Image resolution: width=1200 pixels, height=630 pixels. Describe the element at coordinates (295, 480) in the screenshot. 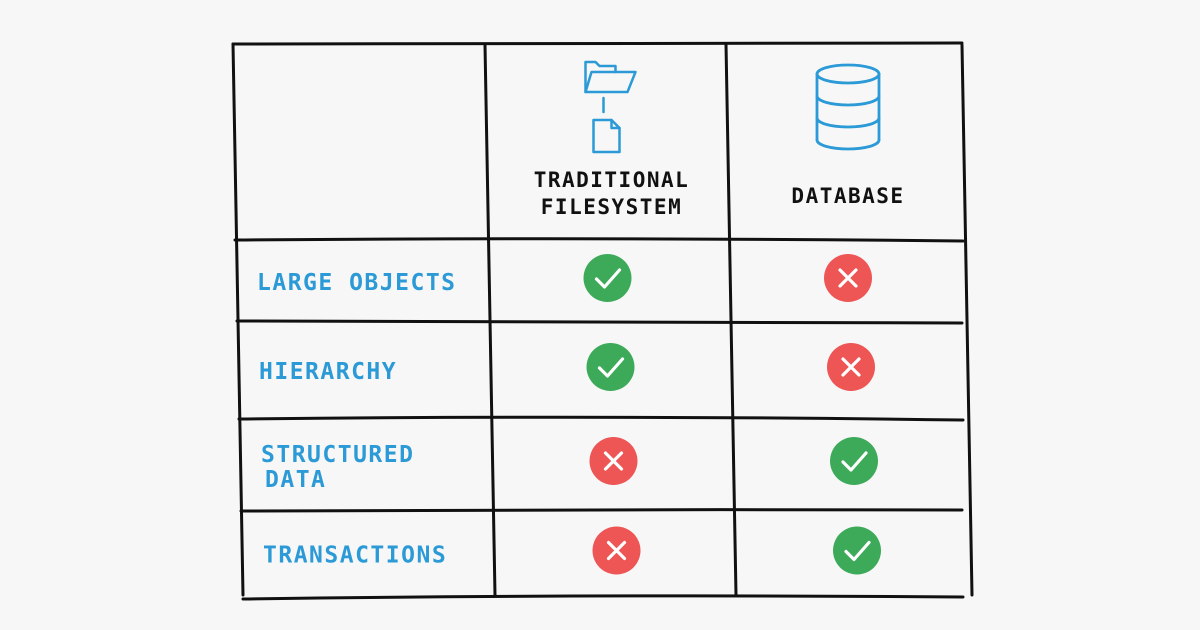

I see `row-label: DATA` at that location.